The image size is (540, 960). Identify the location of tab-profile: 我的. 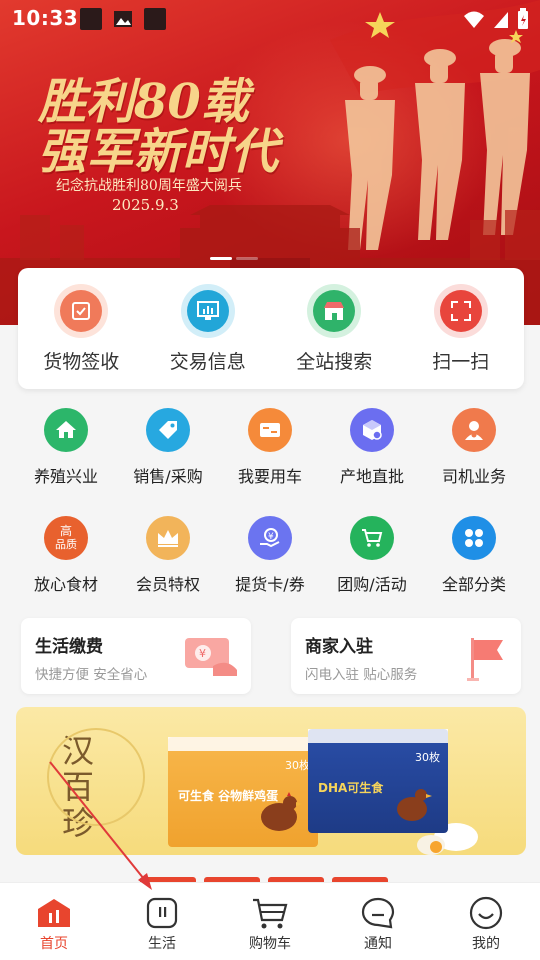
(486, 921).